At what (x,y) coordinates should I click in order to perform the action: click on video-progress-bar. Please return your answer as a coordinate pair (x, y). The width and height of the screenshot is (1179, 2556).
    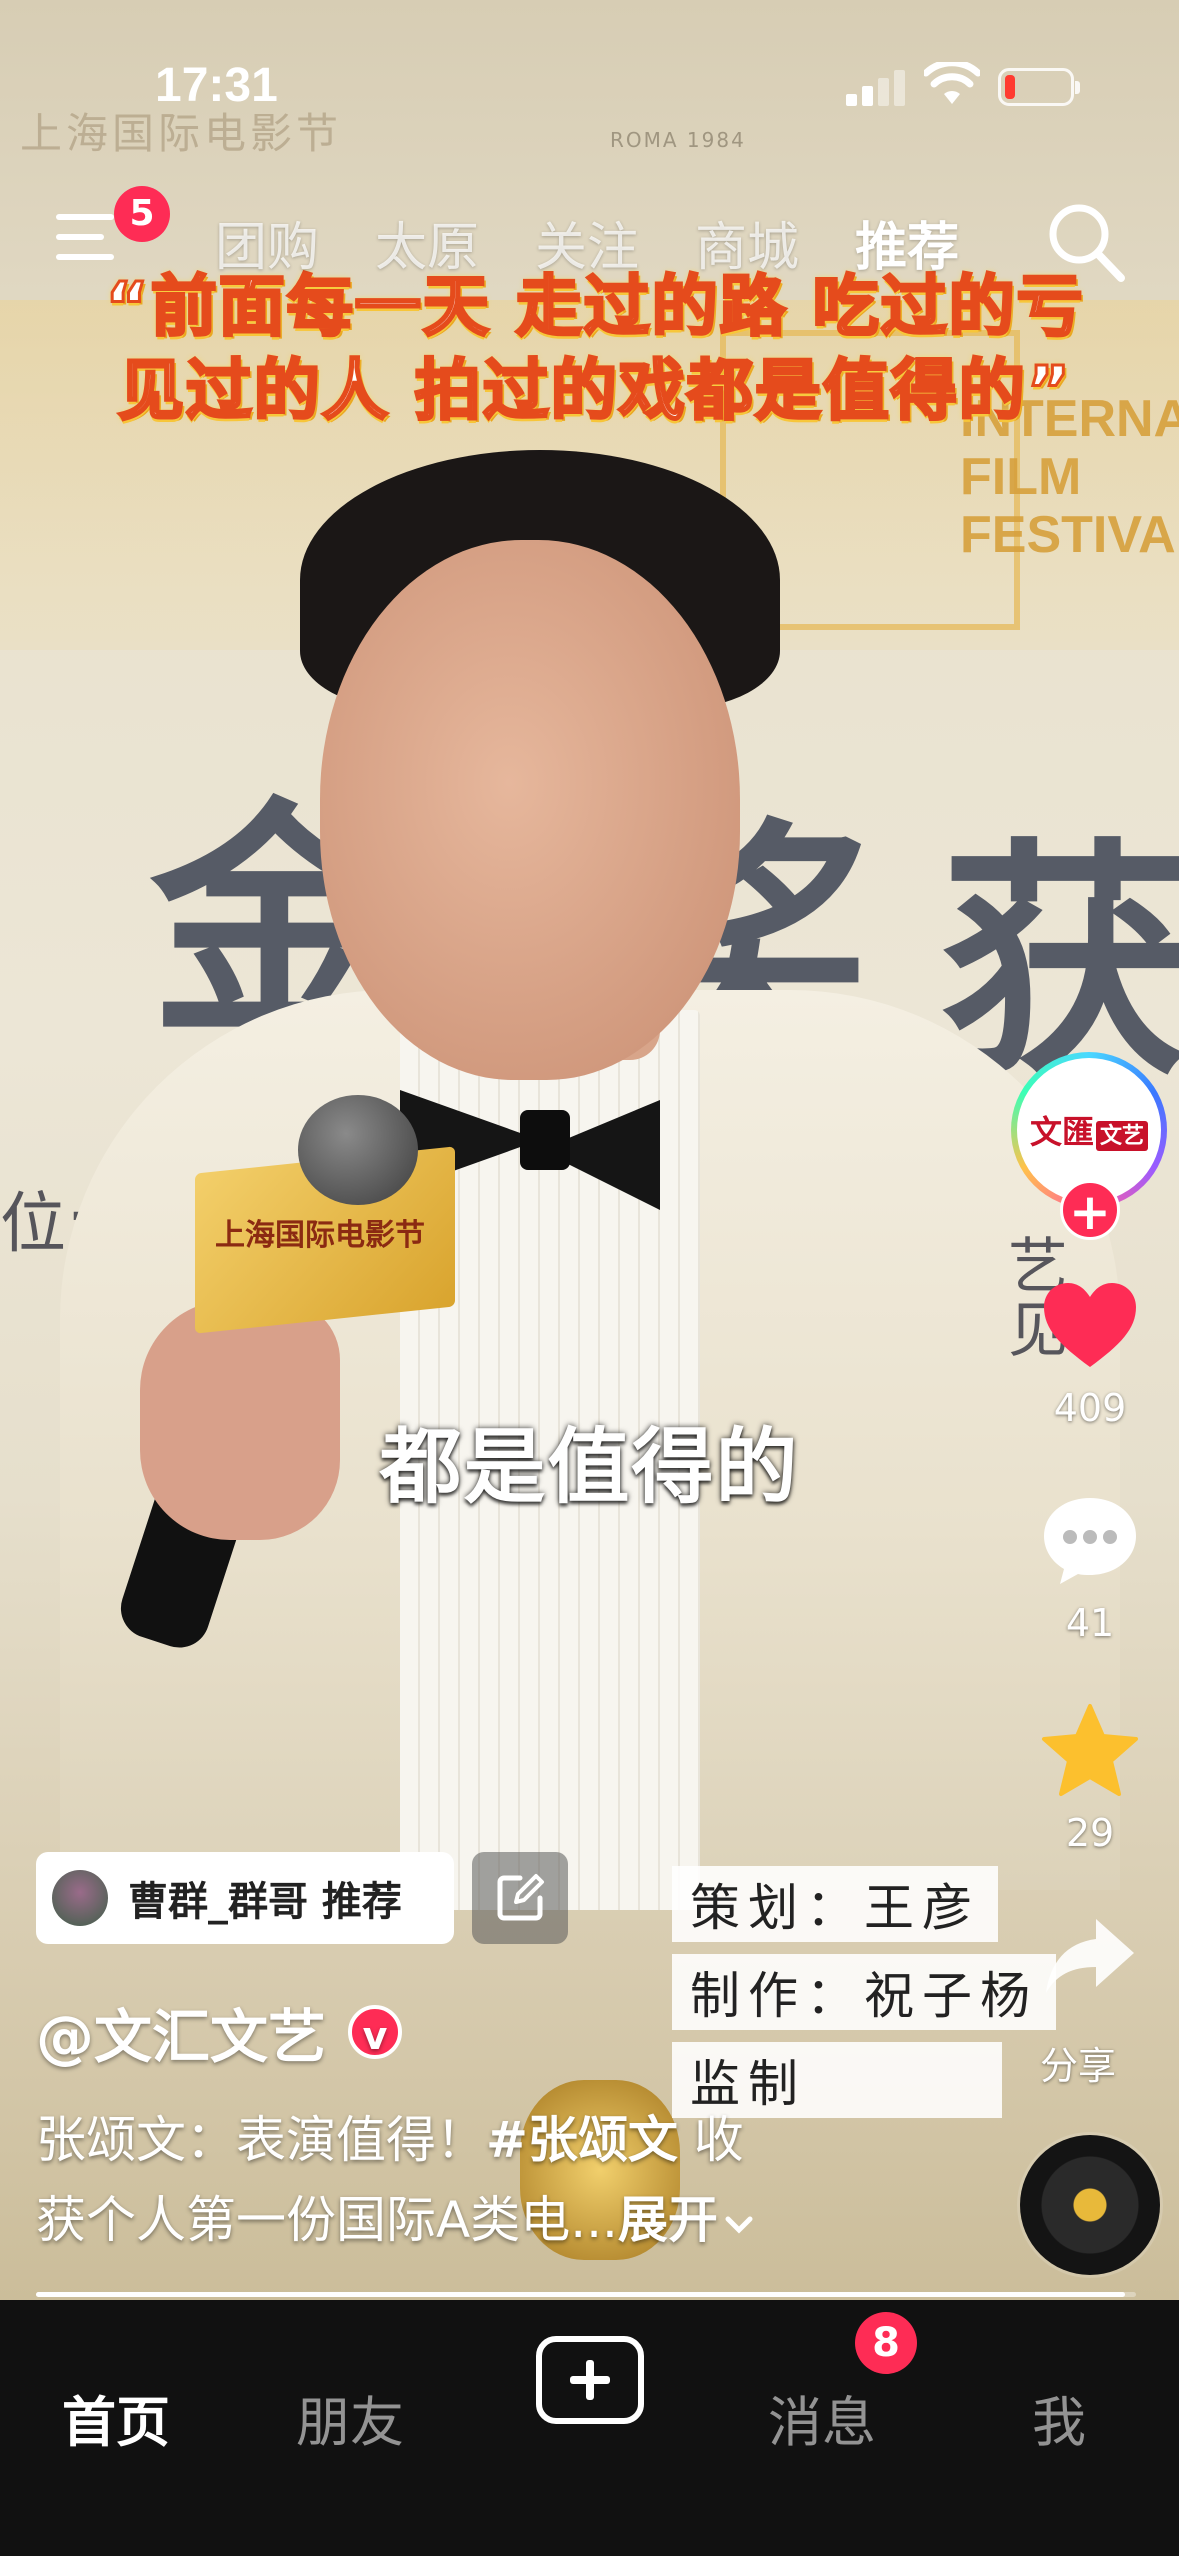
    Looking at the image, I should click on (586, 2294).